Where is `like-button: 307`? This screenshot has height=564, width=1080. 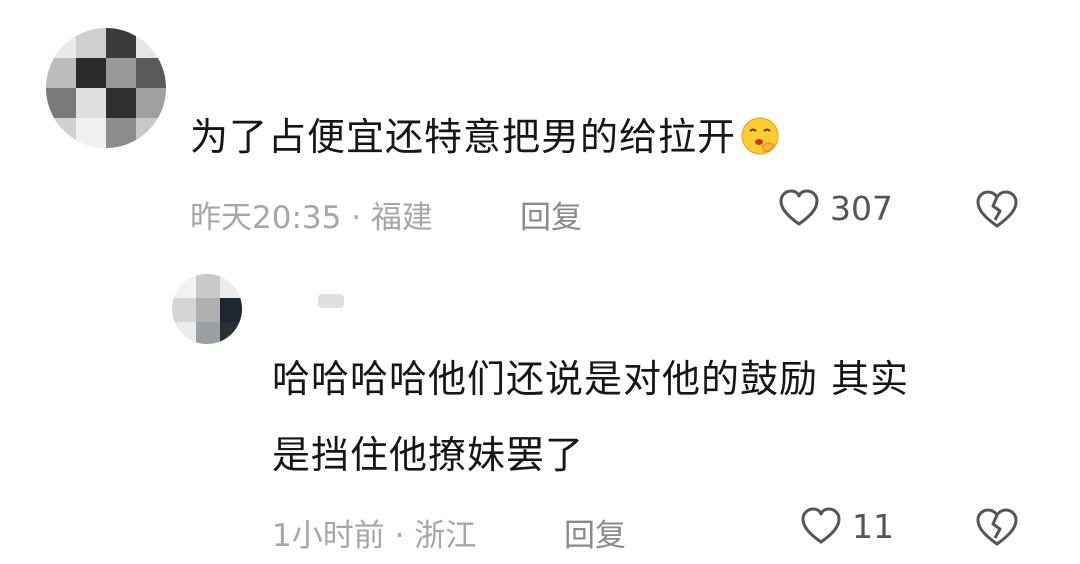
like-button: 307 is located at coordinates (835, 208).